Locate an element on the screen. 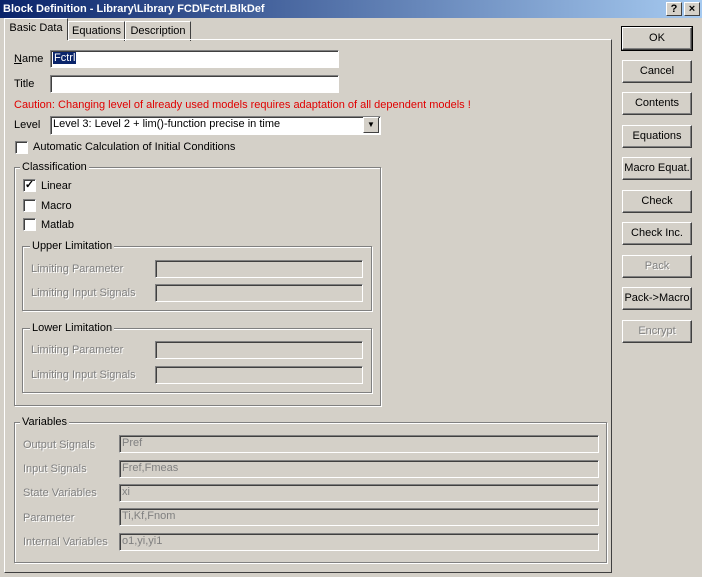  upper-param-label: Limiting Parameter is located at coordinates (77, 269).